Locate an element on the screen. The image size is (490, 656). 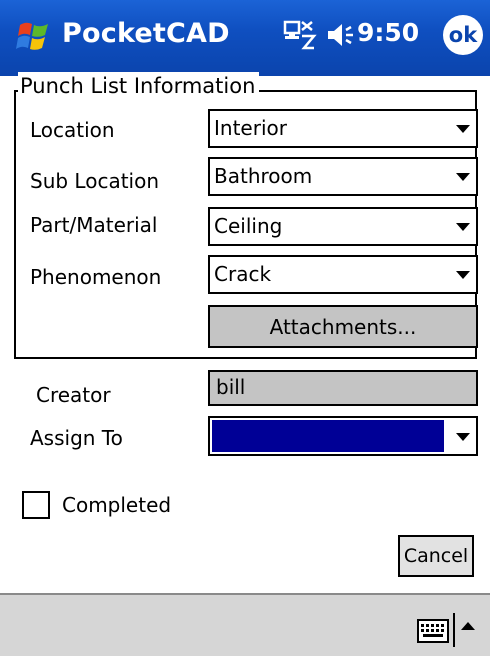
completed-checkbox is located at coordinates (36, 505).